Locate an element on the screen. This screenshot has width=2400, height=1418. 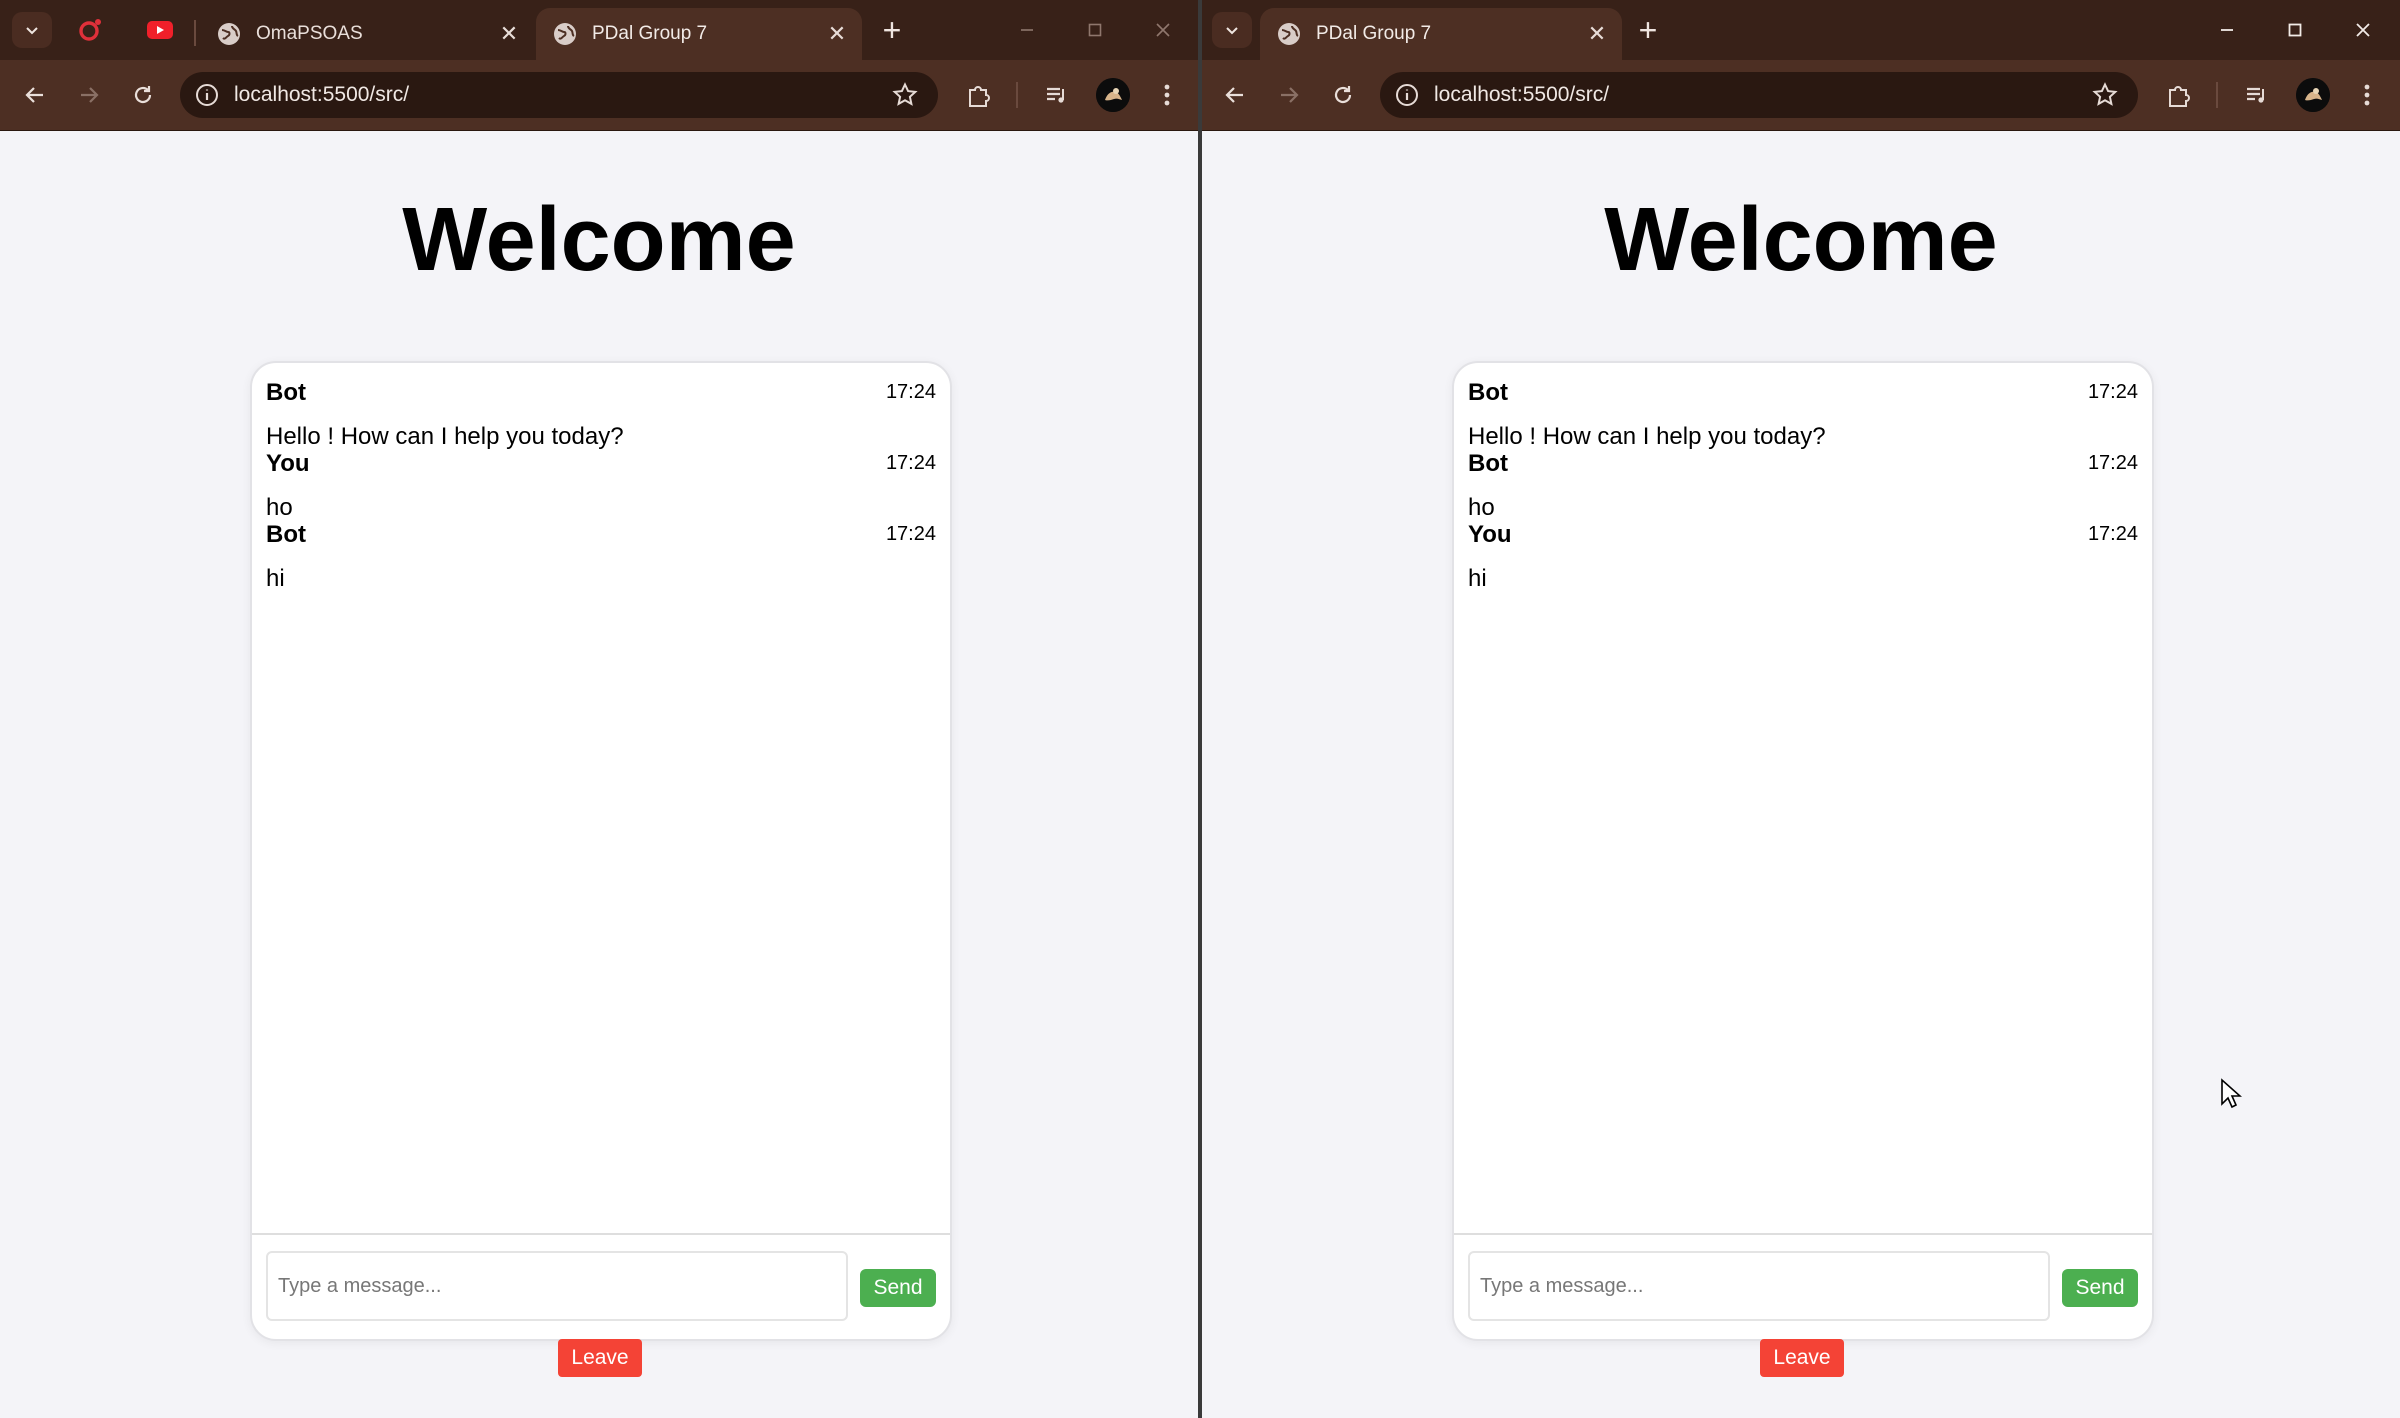
toolbar-separator is located at coordinates (1017, 95).